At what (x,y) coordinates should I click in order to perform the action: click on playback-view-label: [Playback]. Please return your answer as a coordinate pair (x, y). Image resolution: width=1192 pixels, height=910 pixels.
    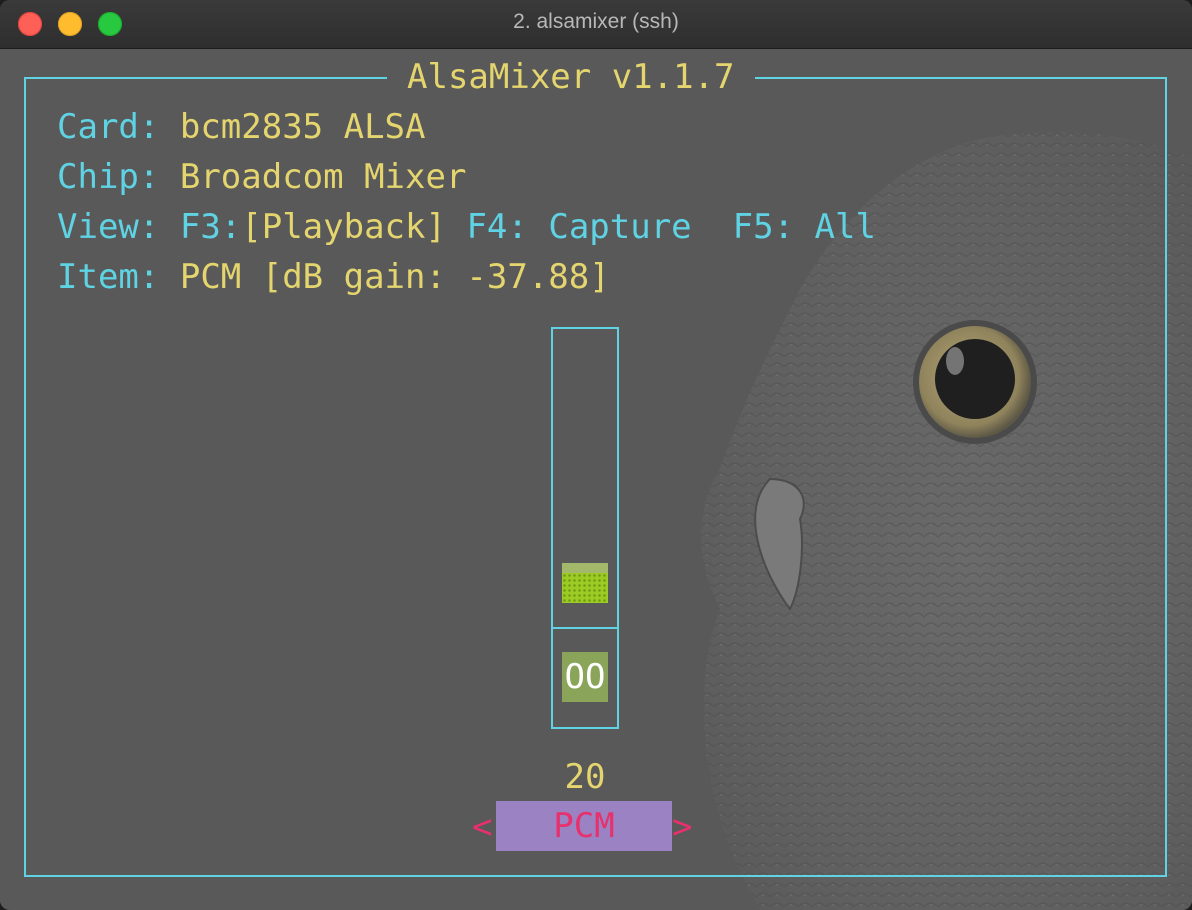
    Looking at the image, I should click on (343, 227).